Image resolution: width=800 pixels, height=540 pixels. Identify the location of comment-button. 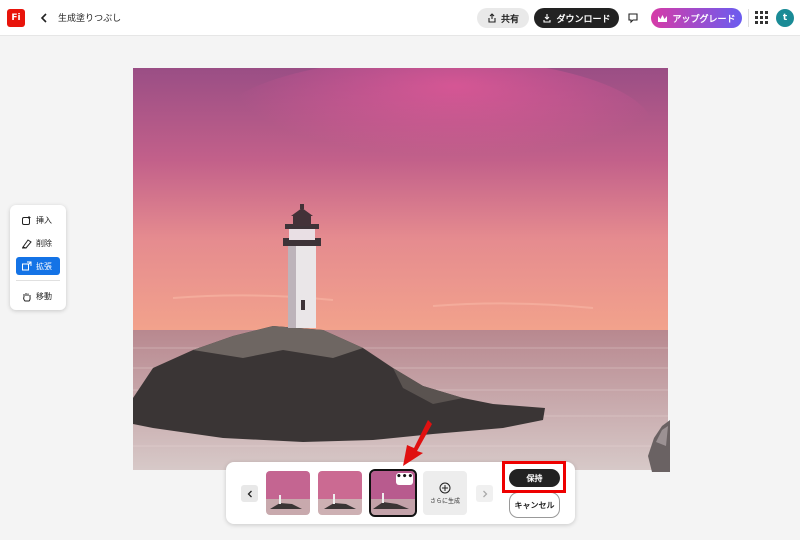
(633, 18).